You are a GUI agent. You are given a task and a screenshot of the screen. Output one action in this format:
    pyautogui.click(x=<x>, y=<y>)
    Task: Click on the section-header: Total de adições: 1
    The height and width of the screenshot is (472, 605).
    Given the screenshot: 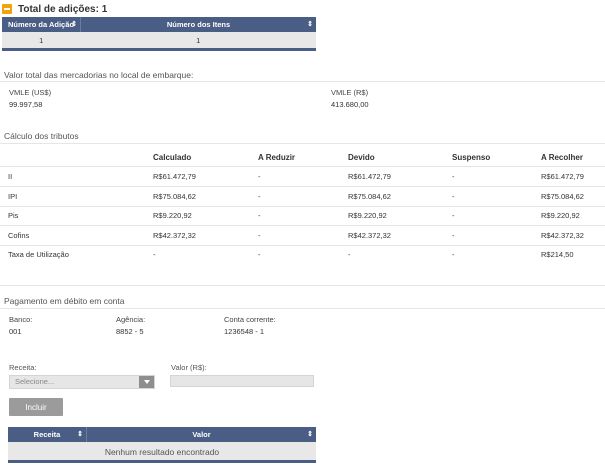 What is the action you would take?
    pyautogui.click(x=53, y=9)
    